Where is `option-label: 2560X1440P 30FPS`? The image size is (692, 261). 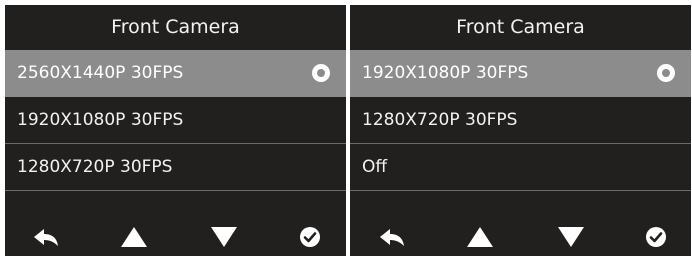
option-label: 2560X1440P 30FPS is located at coordinates (100, 73).